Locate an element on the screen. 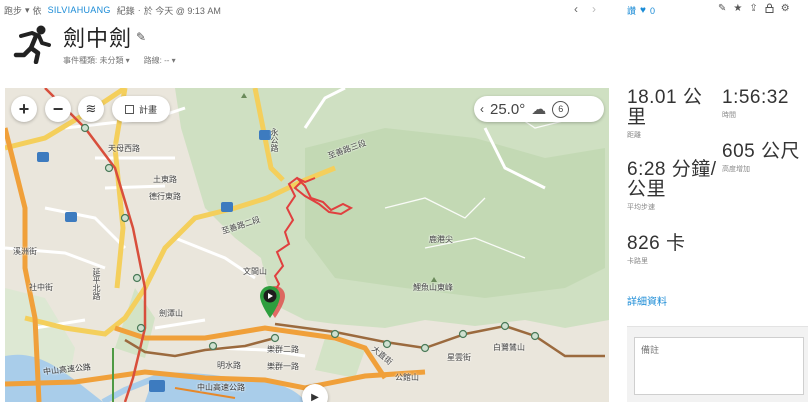  plan-toggle: 計畫 is located at coordinates (141, 109).